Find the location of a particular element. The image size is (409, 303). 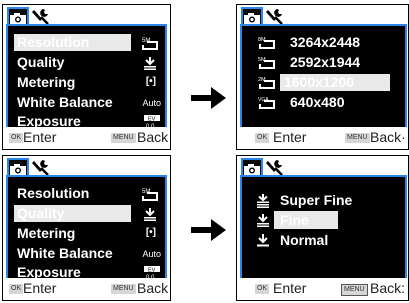

footer-bar: OK Enter MENU Back: is located at coordinates (322, 289).